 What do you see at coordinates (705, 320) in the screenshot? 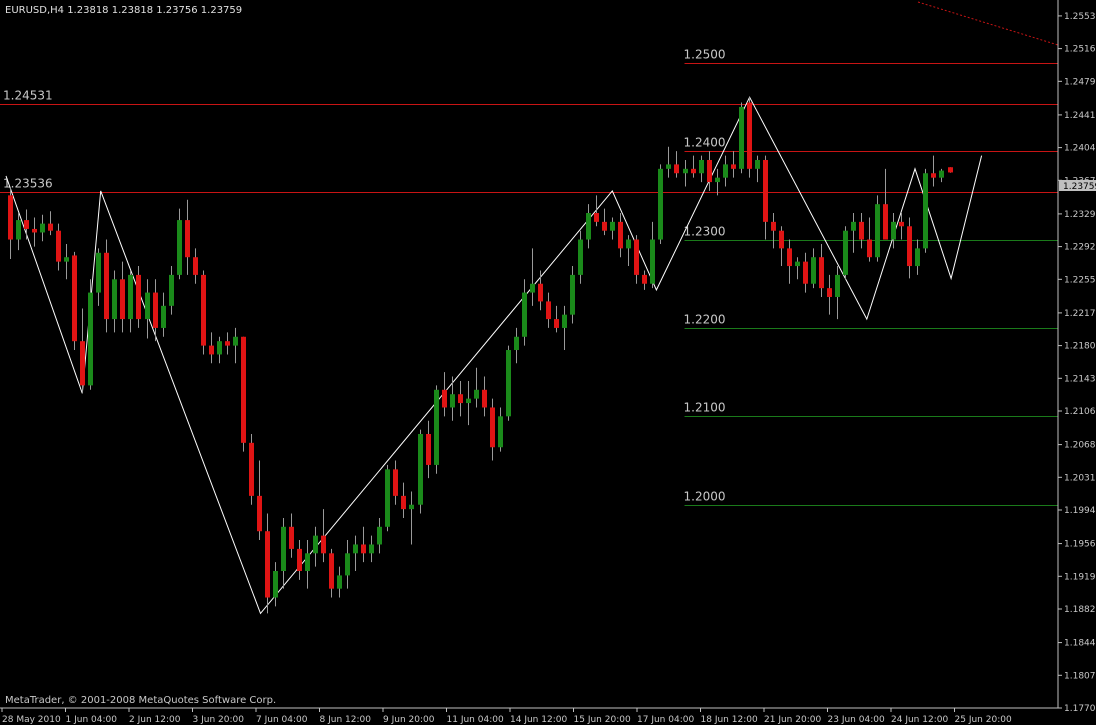
I see `level-label: 1.2200` at bounding box center [705, 320].